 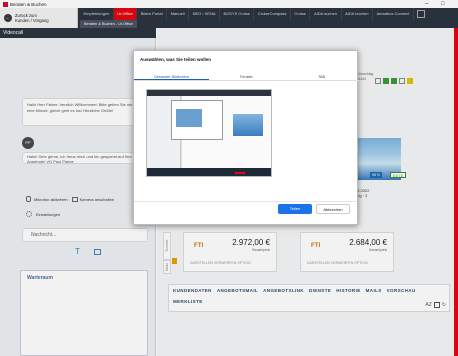 I want to click on screen-preview, so click(x=209, y=133).